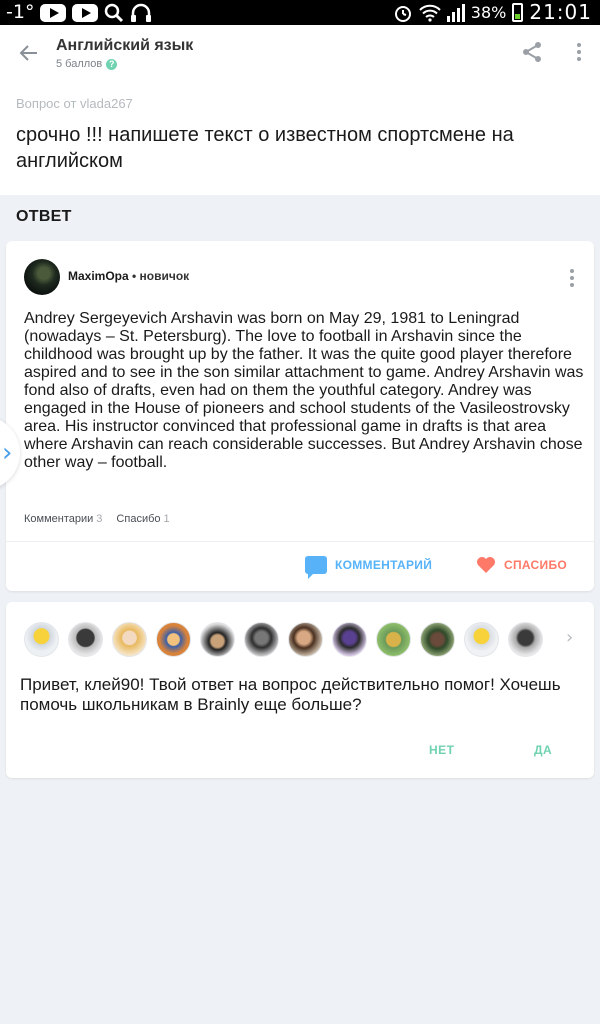 The height and width of the screenshot is (1024, 600). I want to click on wifi-icon, so click(430, 13).